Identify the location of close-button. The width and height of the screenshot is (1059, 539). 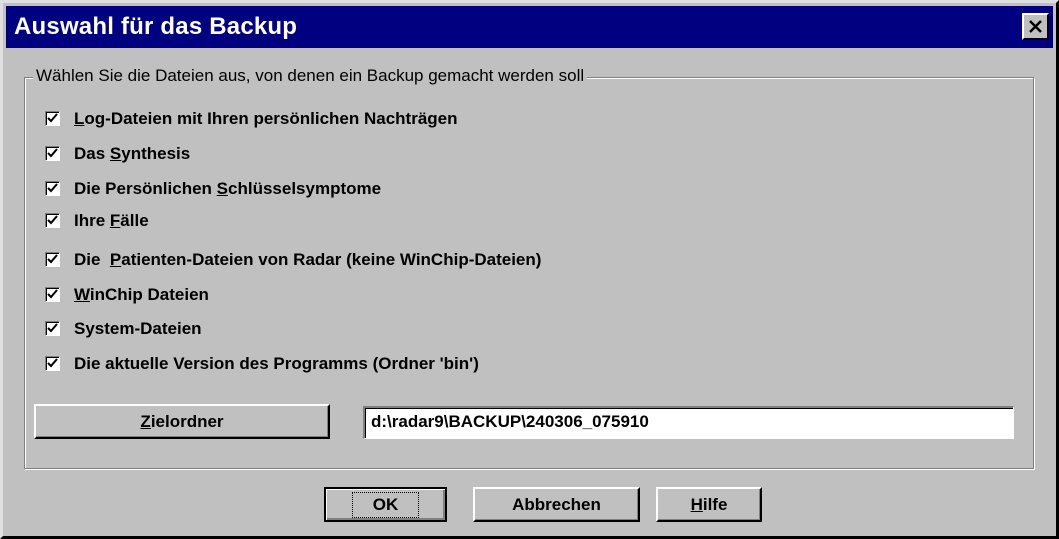
(1035, 26).